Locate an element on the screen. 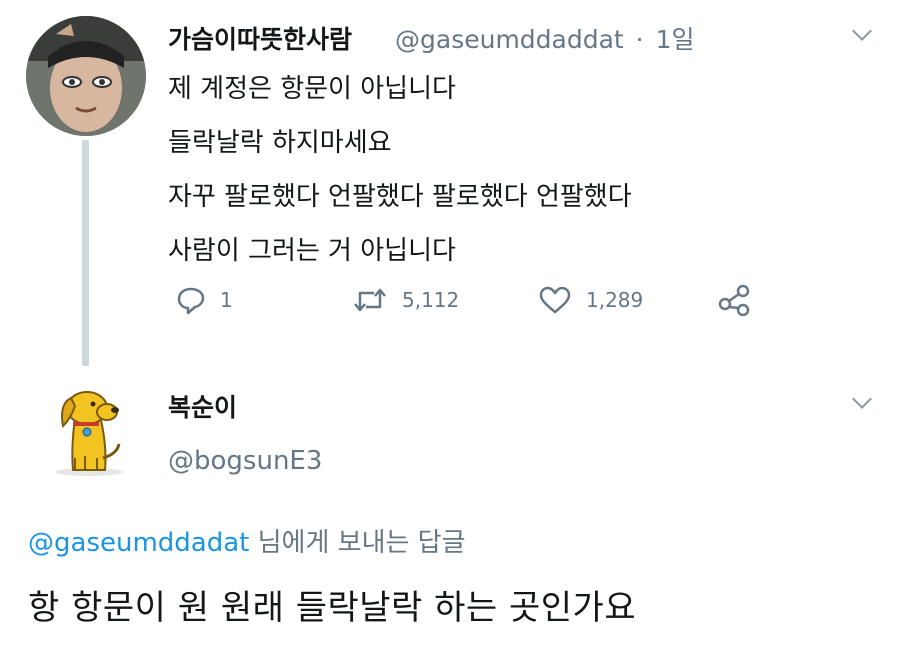  reply-author-name: 복순이 is located at coordinates (202, 406).